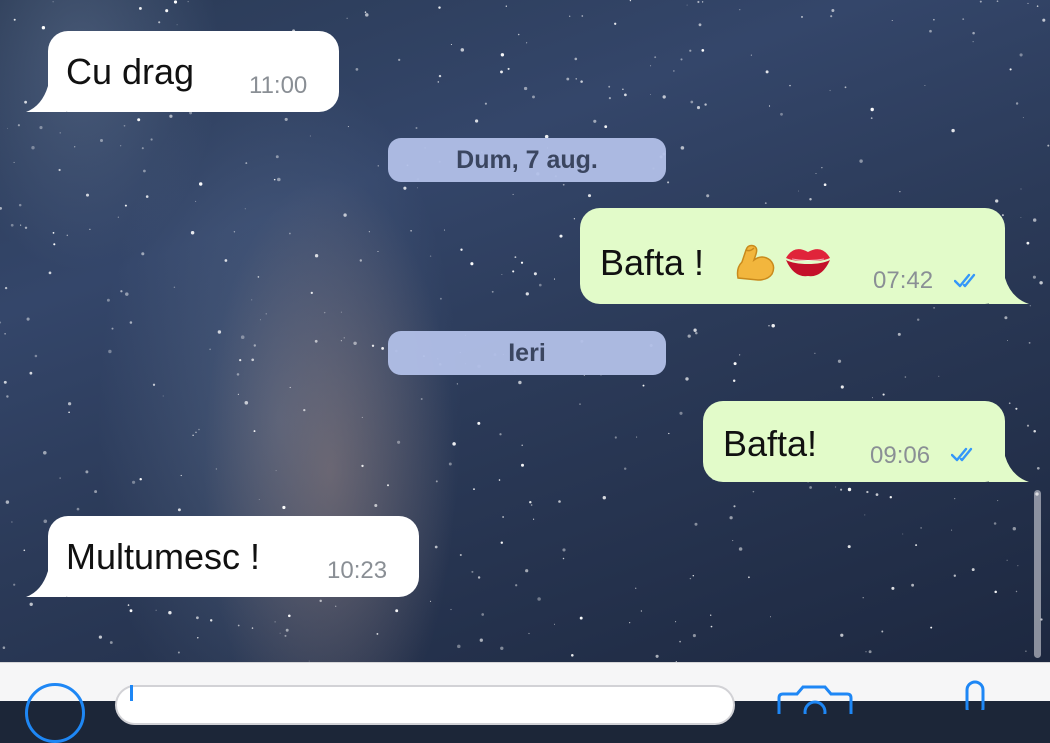  What do you see at coordinates (55, 713) in the screenshot?
I see `plus-icon` at bounding box center [55, 713].